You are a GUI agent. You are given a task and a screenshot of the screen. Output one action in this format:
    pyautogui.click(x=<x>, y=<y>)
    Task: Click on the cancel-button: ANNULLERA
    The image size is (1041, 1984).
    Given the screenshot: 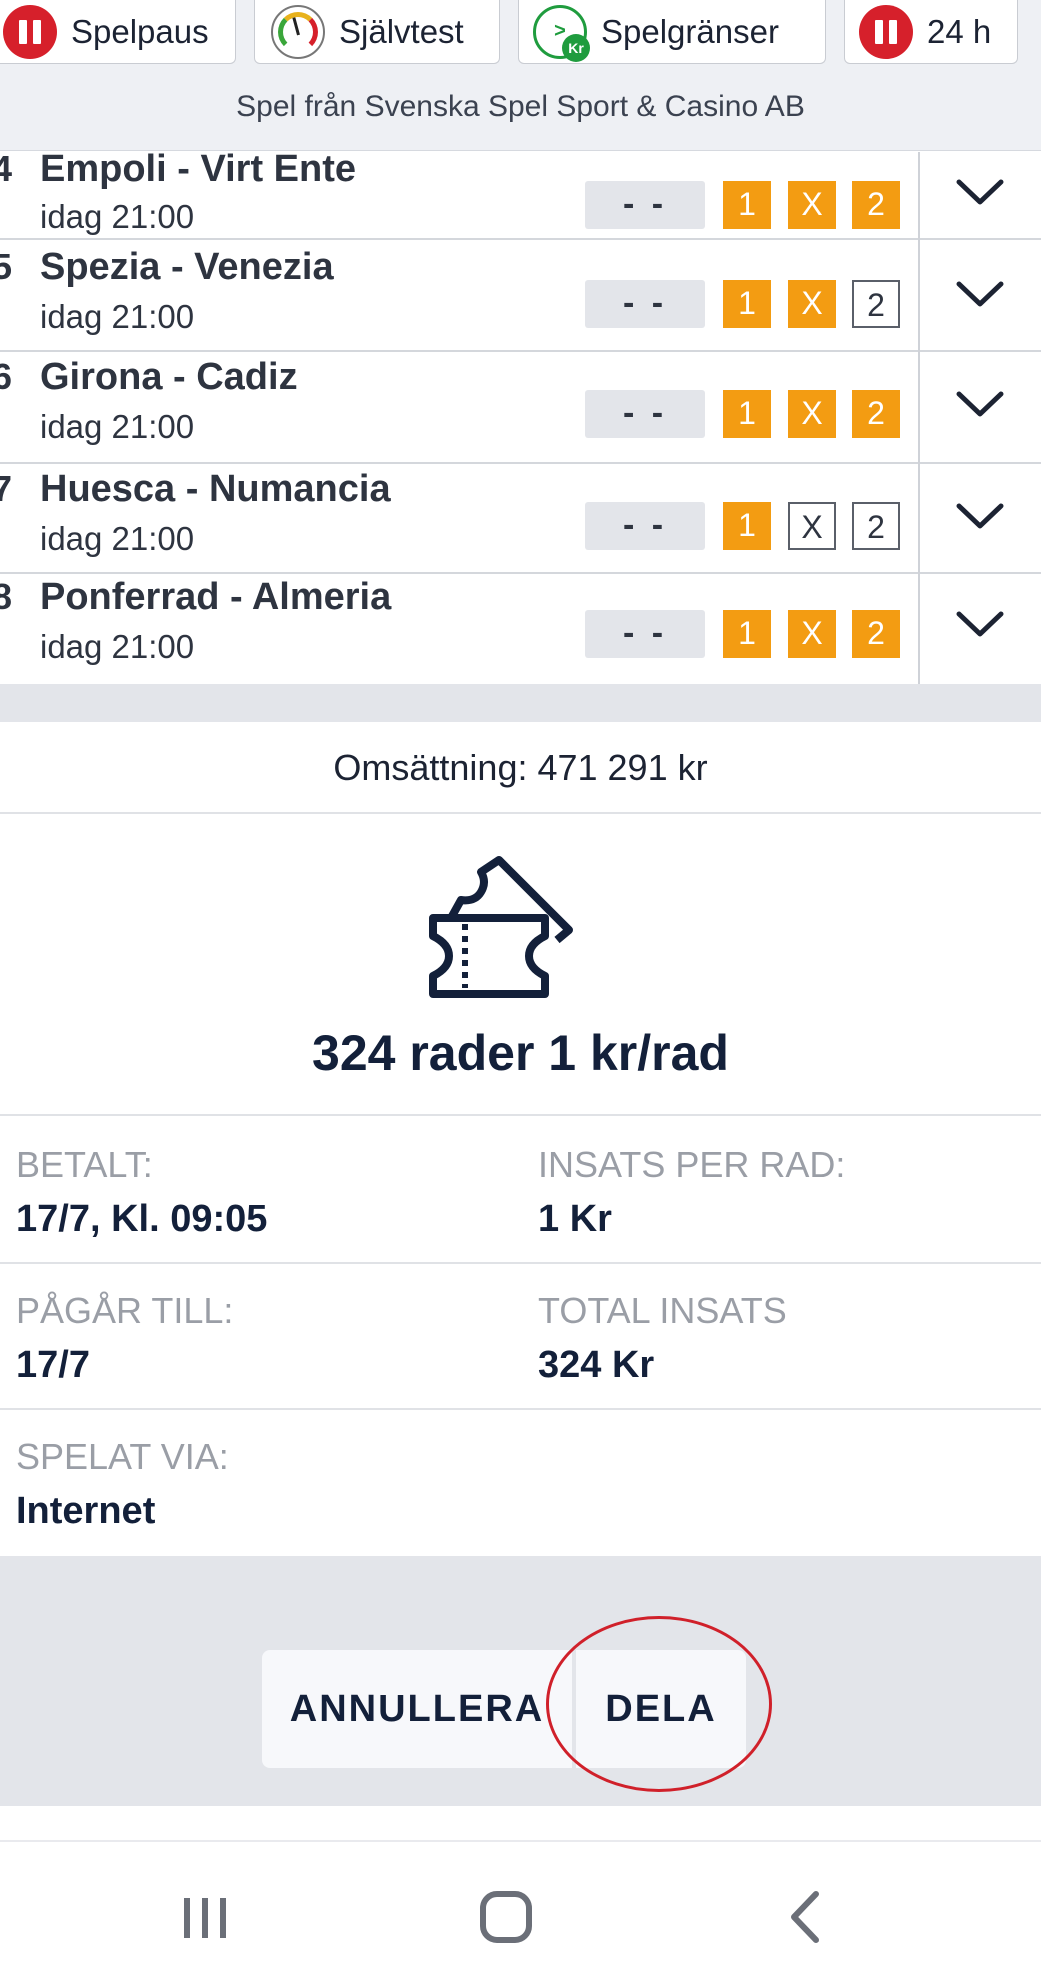 What is the action you would take?
    pyautogui.click(x=417, y=1709)
    